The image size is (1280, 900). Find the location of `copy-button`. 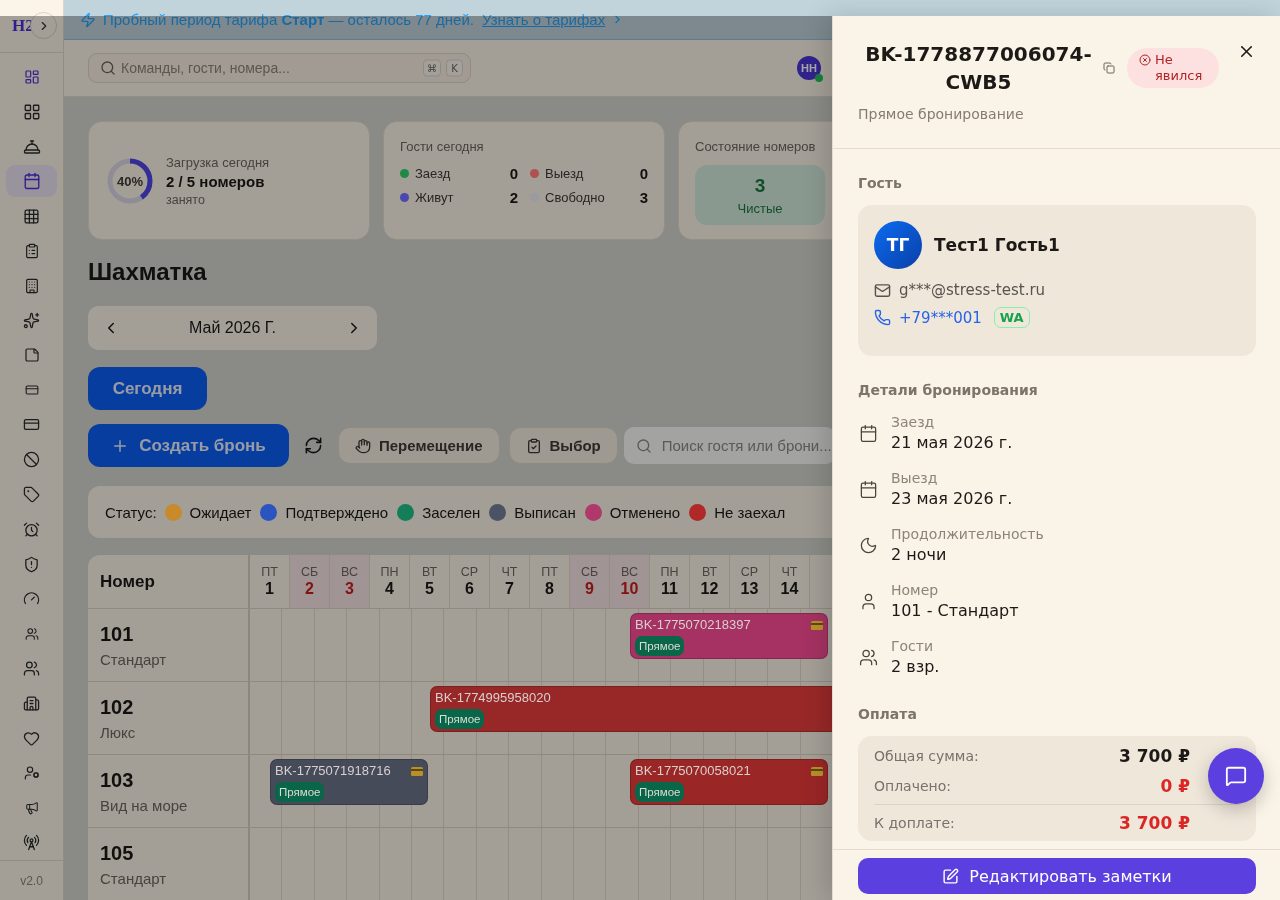

copy-button is located at coordinates (1109, 68).